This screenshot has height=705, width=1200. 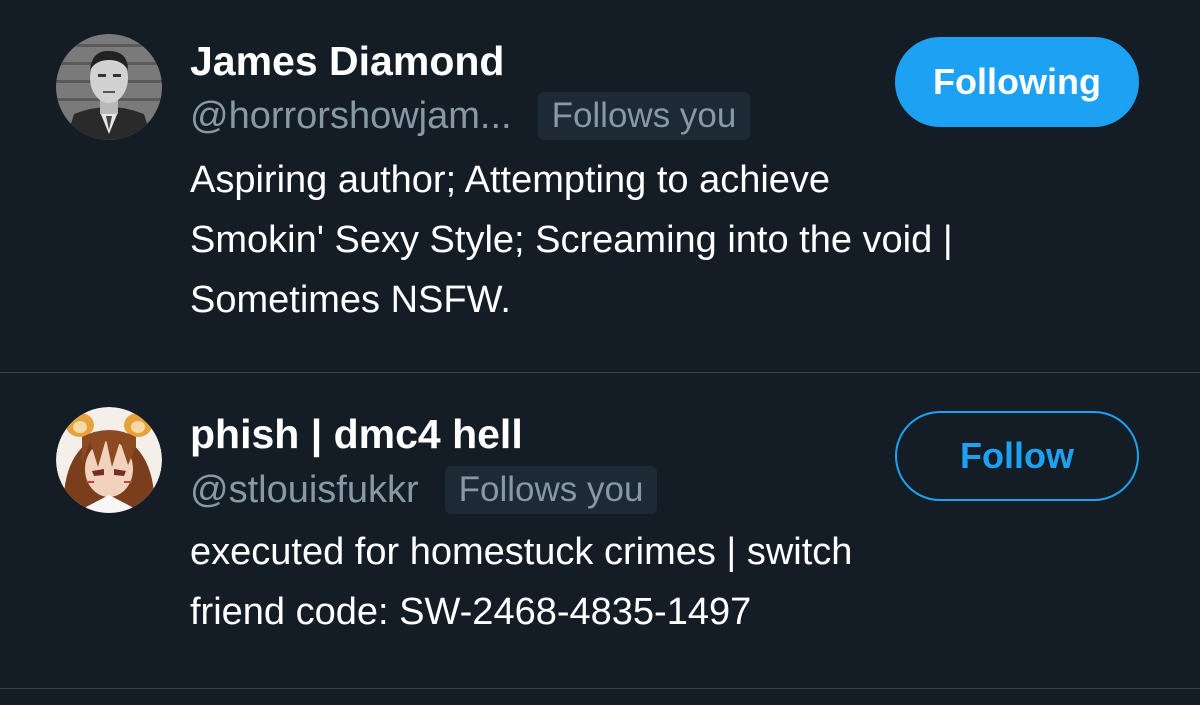 What do you see at coordinates (510, 180) in the screenshot?
I see `bio-line: Aspiring author; Attempting to achieve` at bounding box center [510, 180].